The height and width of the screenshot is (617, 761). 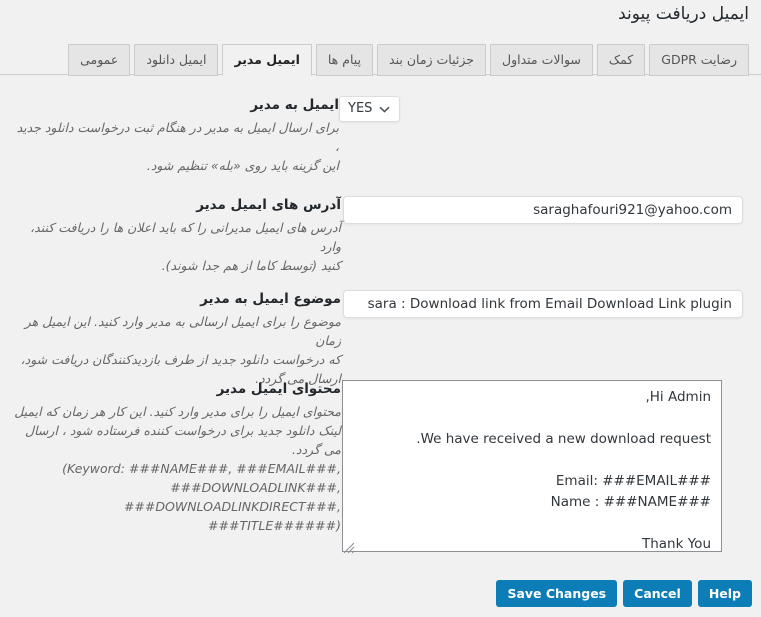 I want to click on help-button: Help, so click(x=724, y=593).